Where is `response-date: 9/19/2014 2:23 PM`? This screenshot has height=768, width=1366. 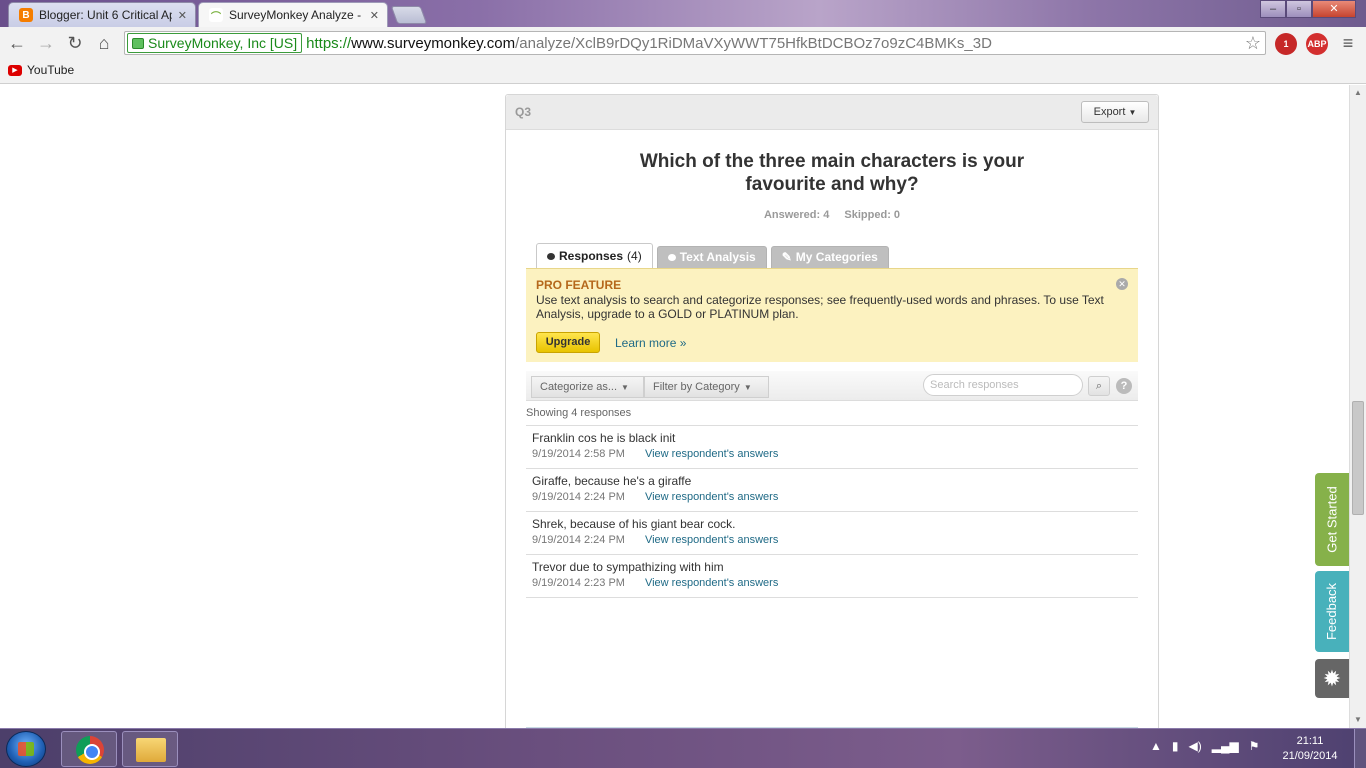
response-date: 9/19/2014 2:23 PM is located at coordinates (578, 583).